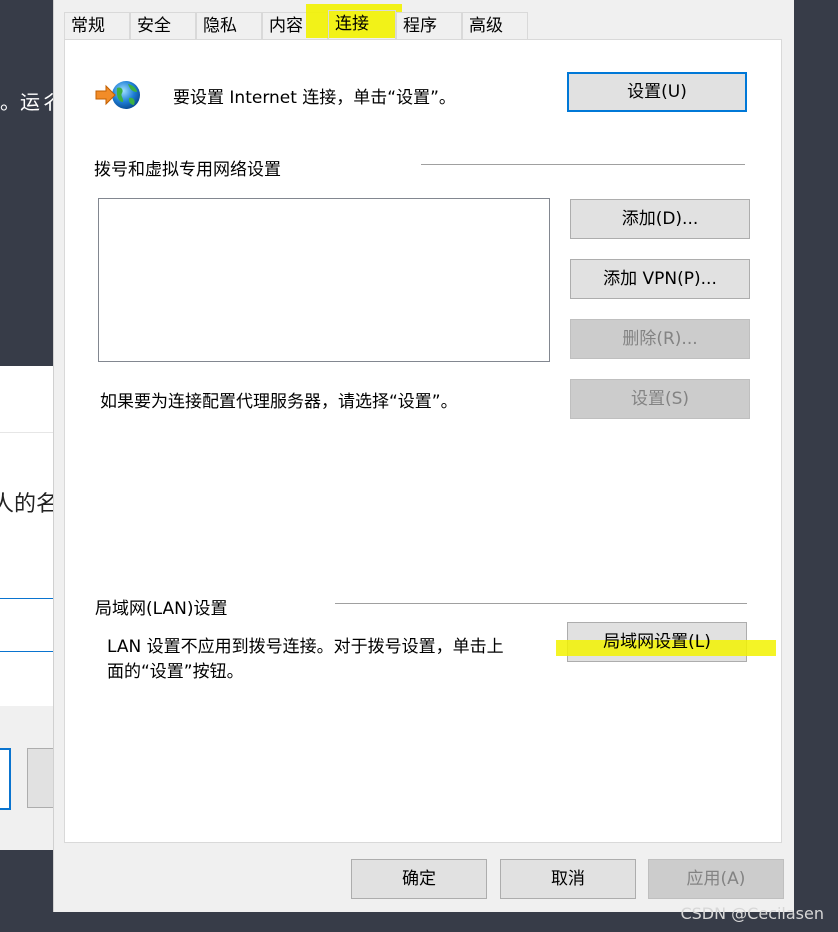 Image resolution: width=838 pixels, height=932 pixels. What do you see at coordinates (88, 26) in the screenshot?
I see `tab-label: 常规` at bounding box center [88, 26].